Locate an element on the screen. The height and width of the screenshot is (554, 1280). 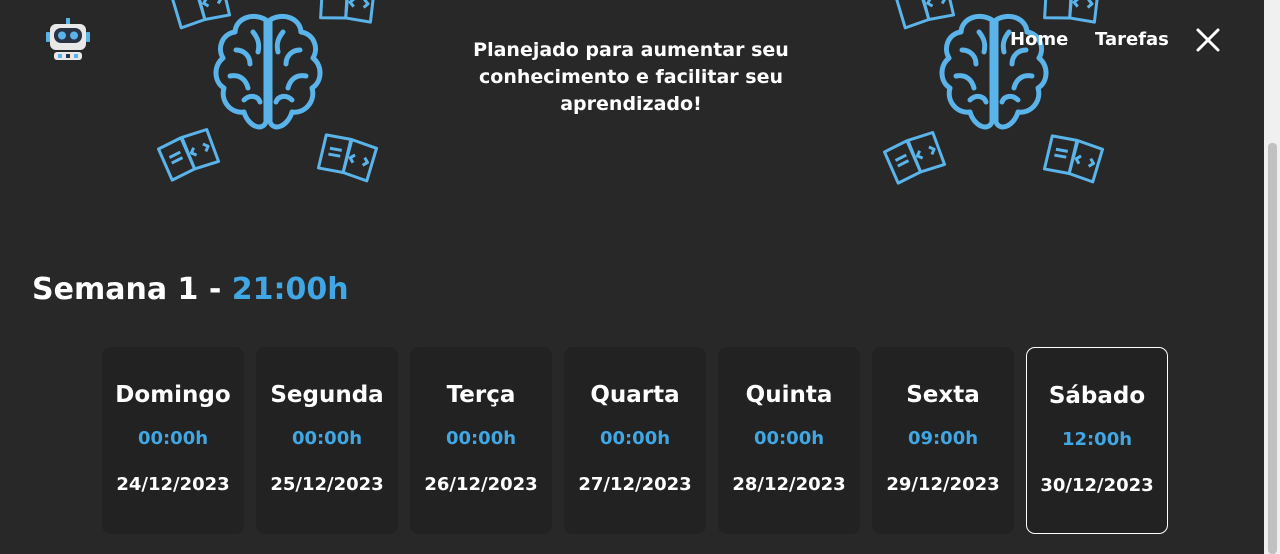
day-card-terca: Terça 00:00h 26/12/2023 is located at coordinates (481, 440).